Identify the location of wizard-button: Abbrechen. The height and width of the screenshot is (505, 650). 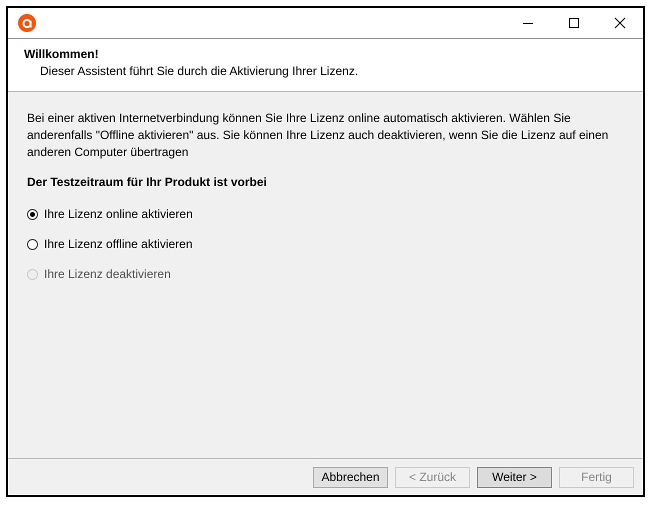
(350, 477).